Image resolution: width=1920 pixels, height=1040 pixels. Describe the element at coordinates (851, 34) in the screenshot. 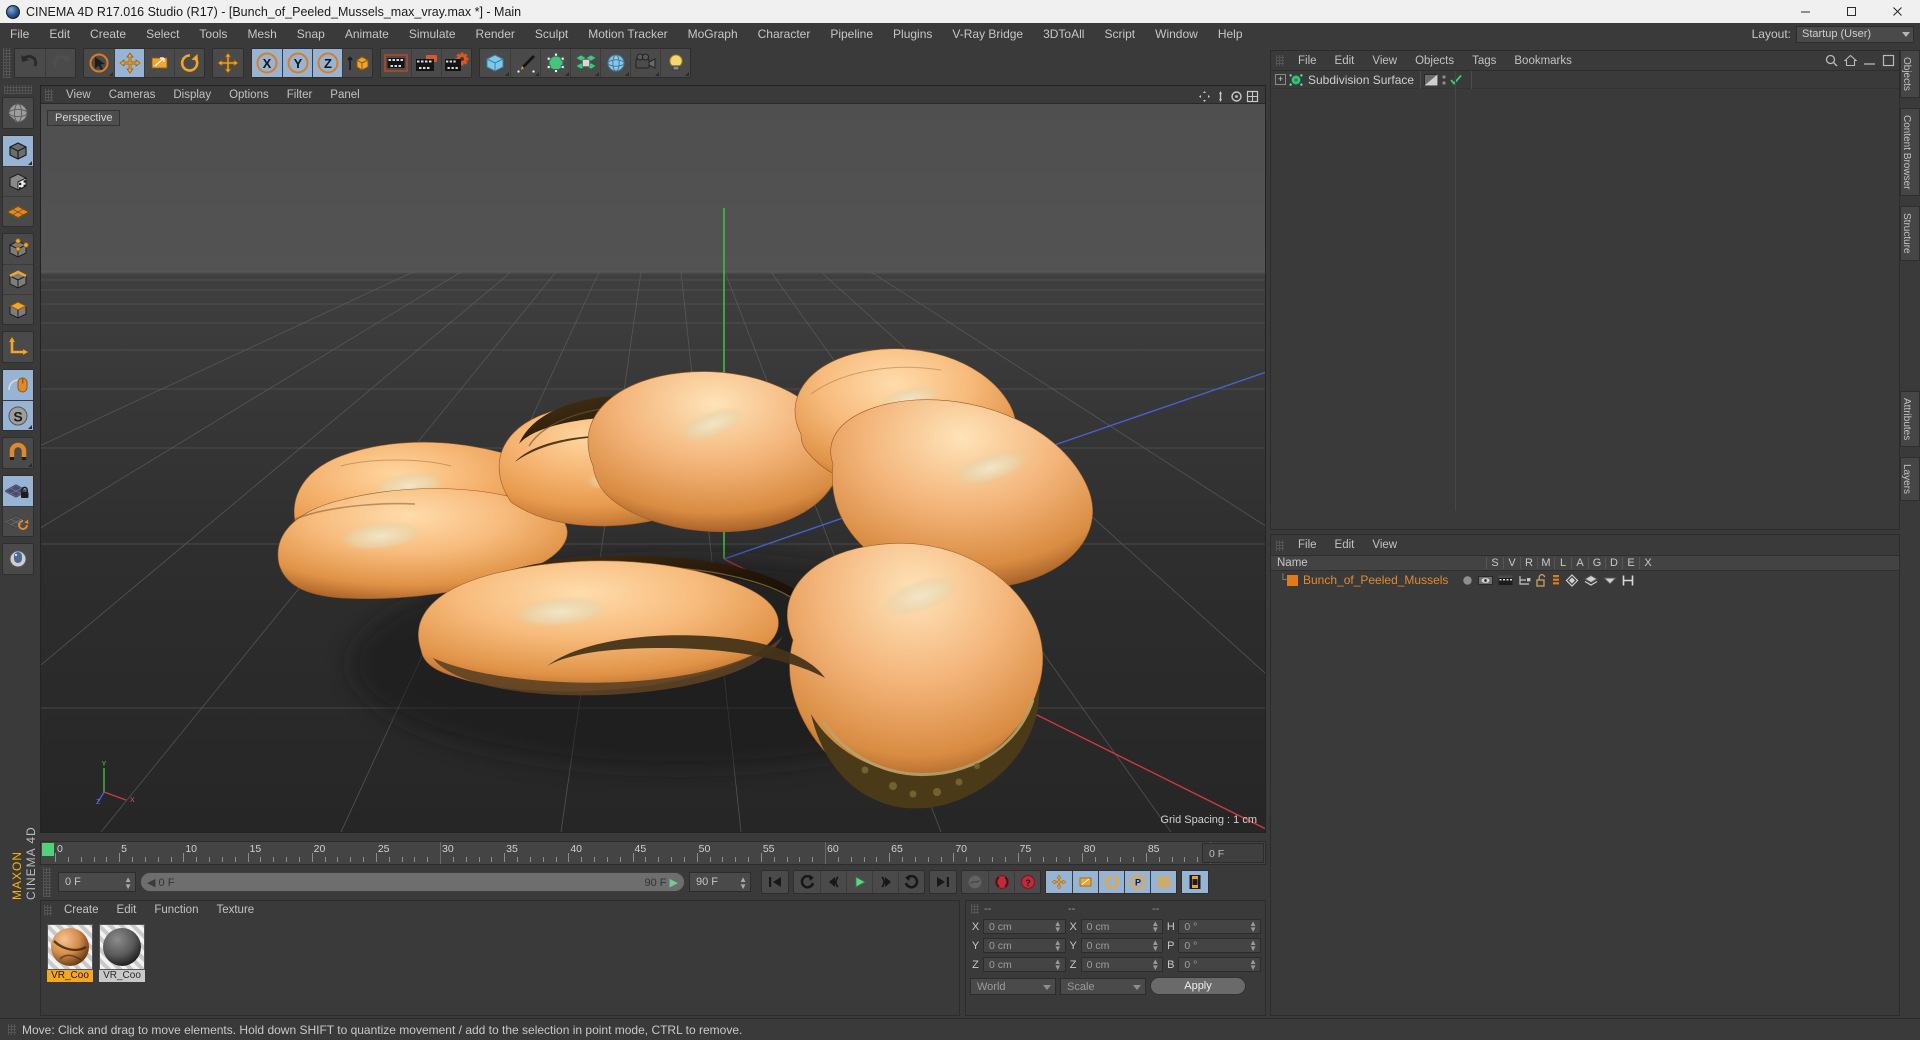

I see `menu-pipeline: Pipeline` at that location.